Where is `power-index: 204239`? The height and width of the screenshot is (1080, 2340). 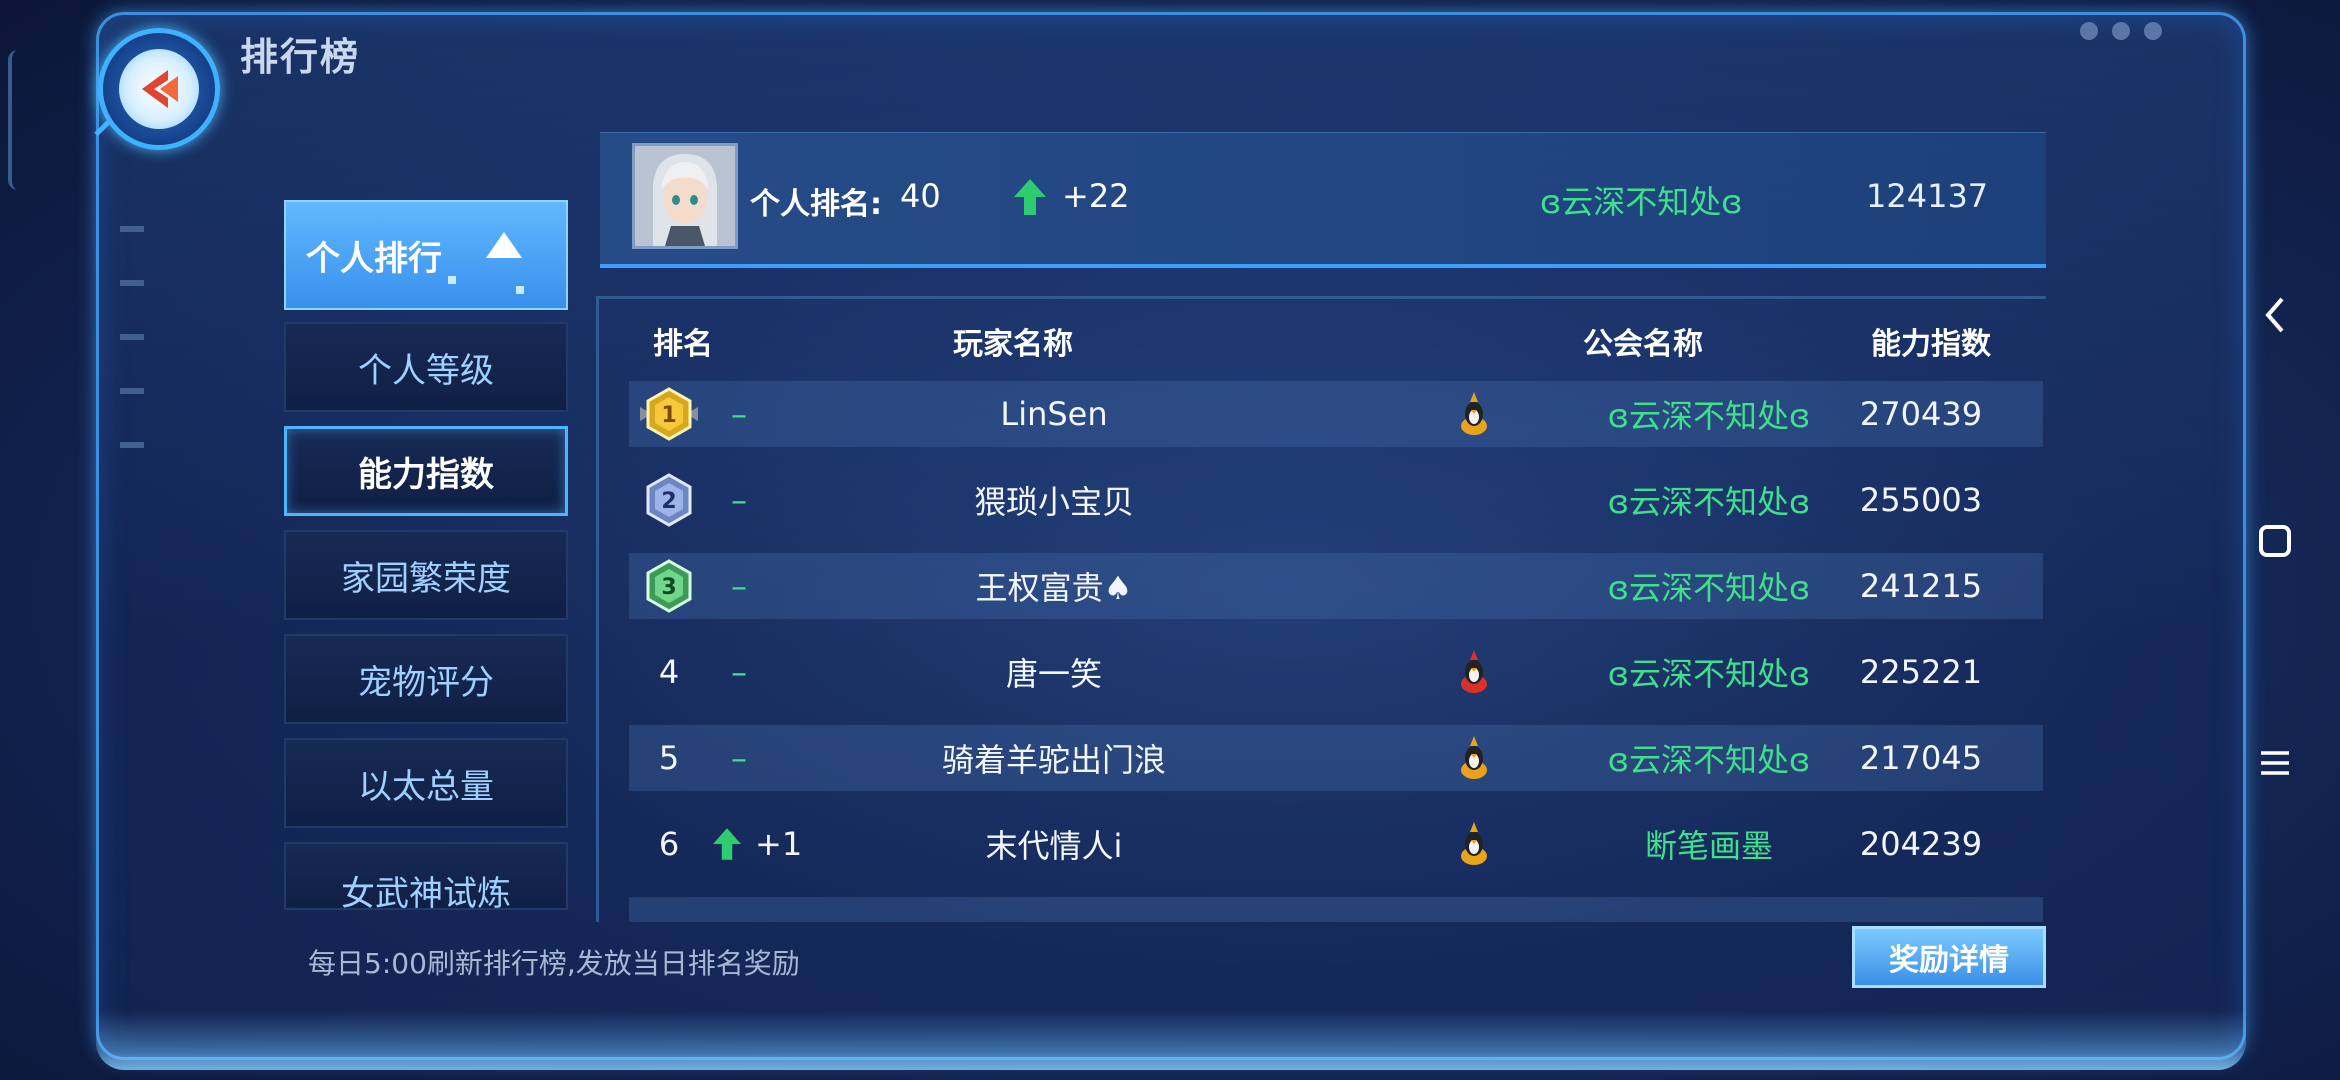 power-index: 204239 is located at coordinates (1921, 844).